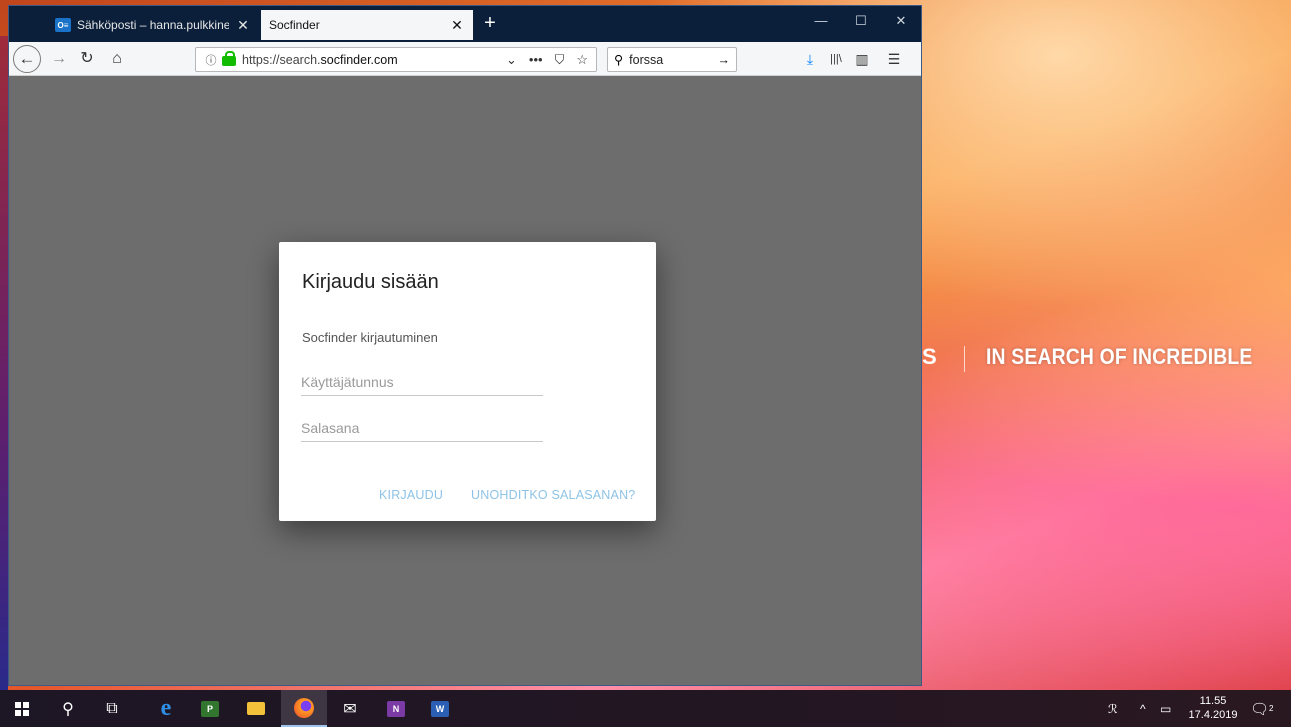 The width and height of the screenshot is (1291, 727). I want to click on project-button: P, so click(210, 708).